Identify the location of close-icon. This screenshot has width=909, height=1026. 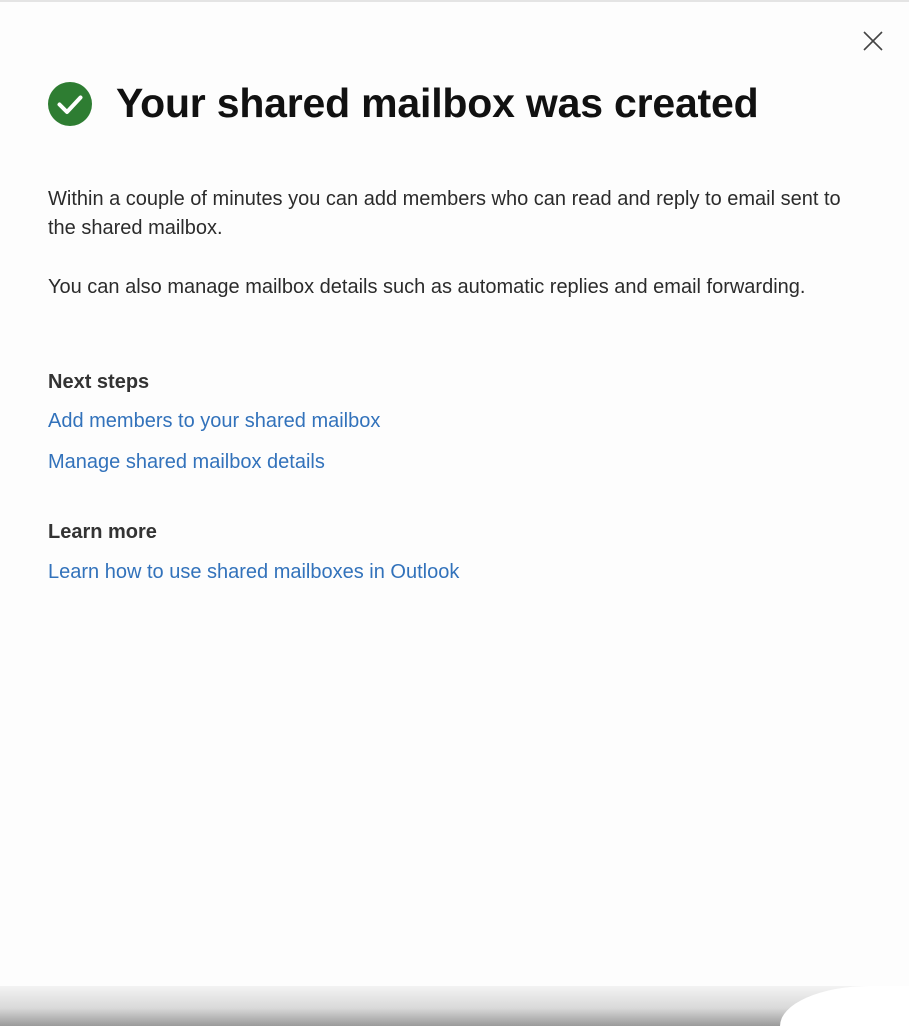
(873, 41).